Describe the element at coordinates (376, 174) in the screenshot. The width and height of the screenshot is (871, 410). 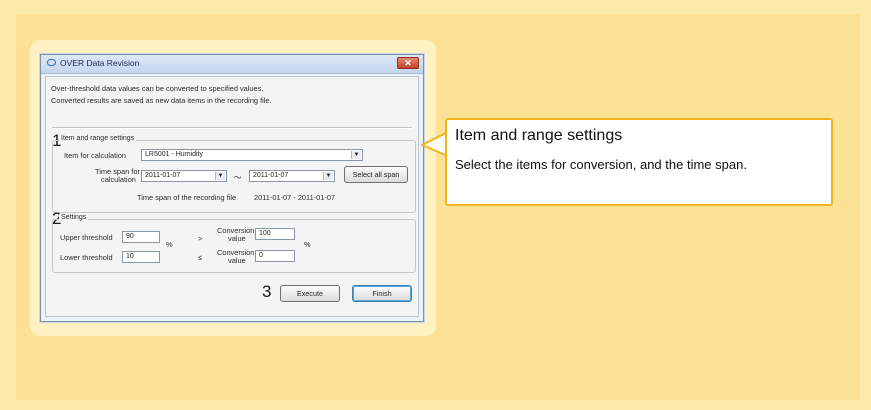
I see `select-all-span-button: Select all span` at that location.